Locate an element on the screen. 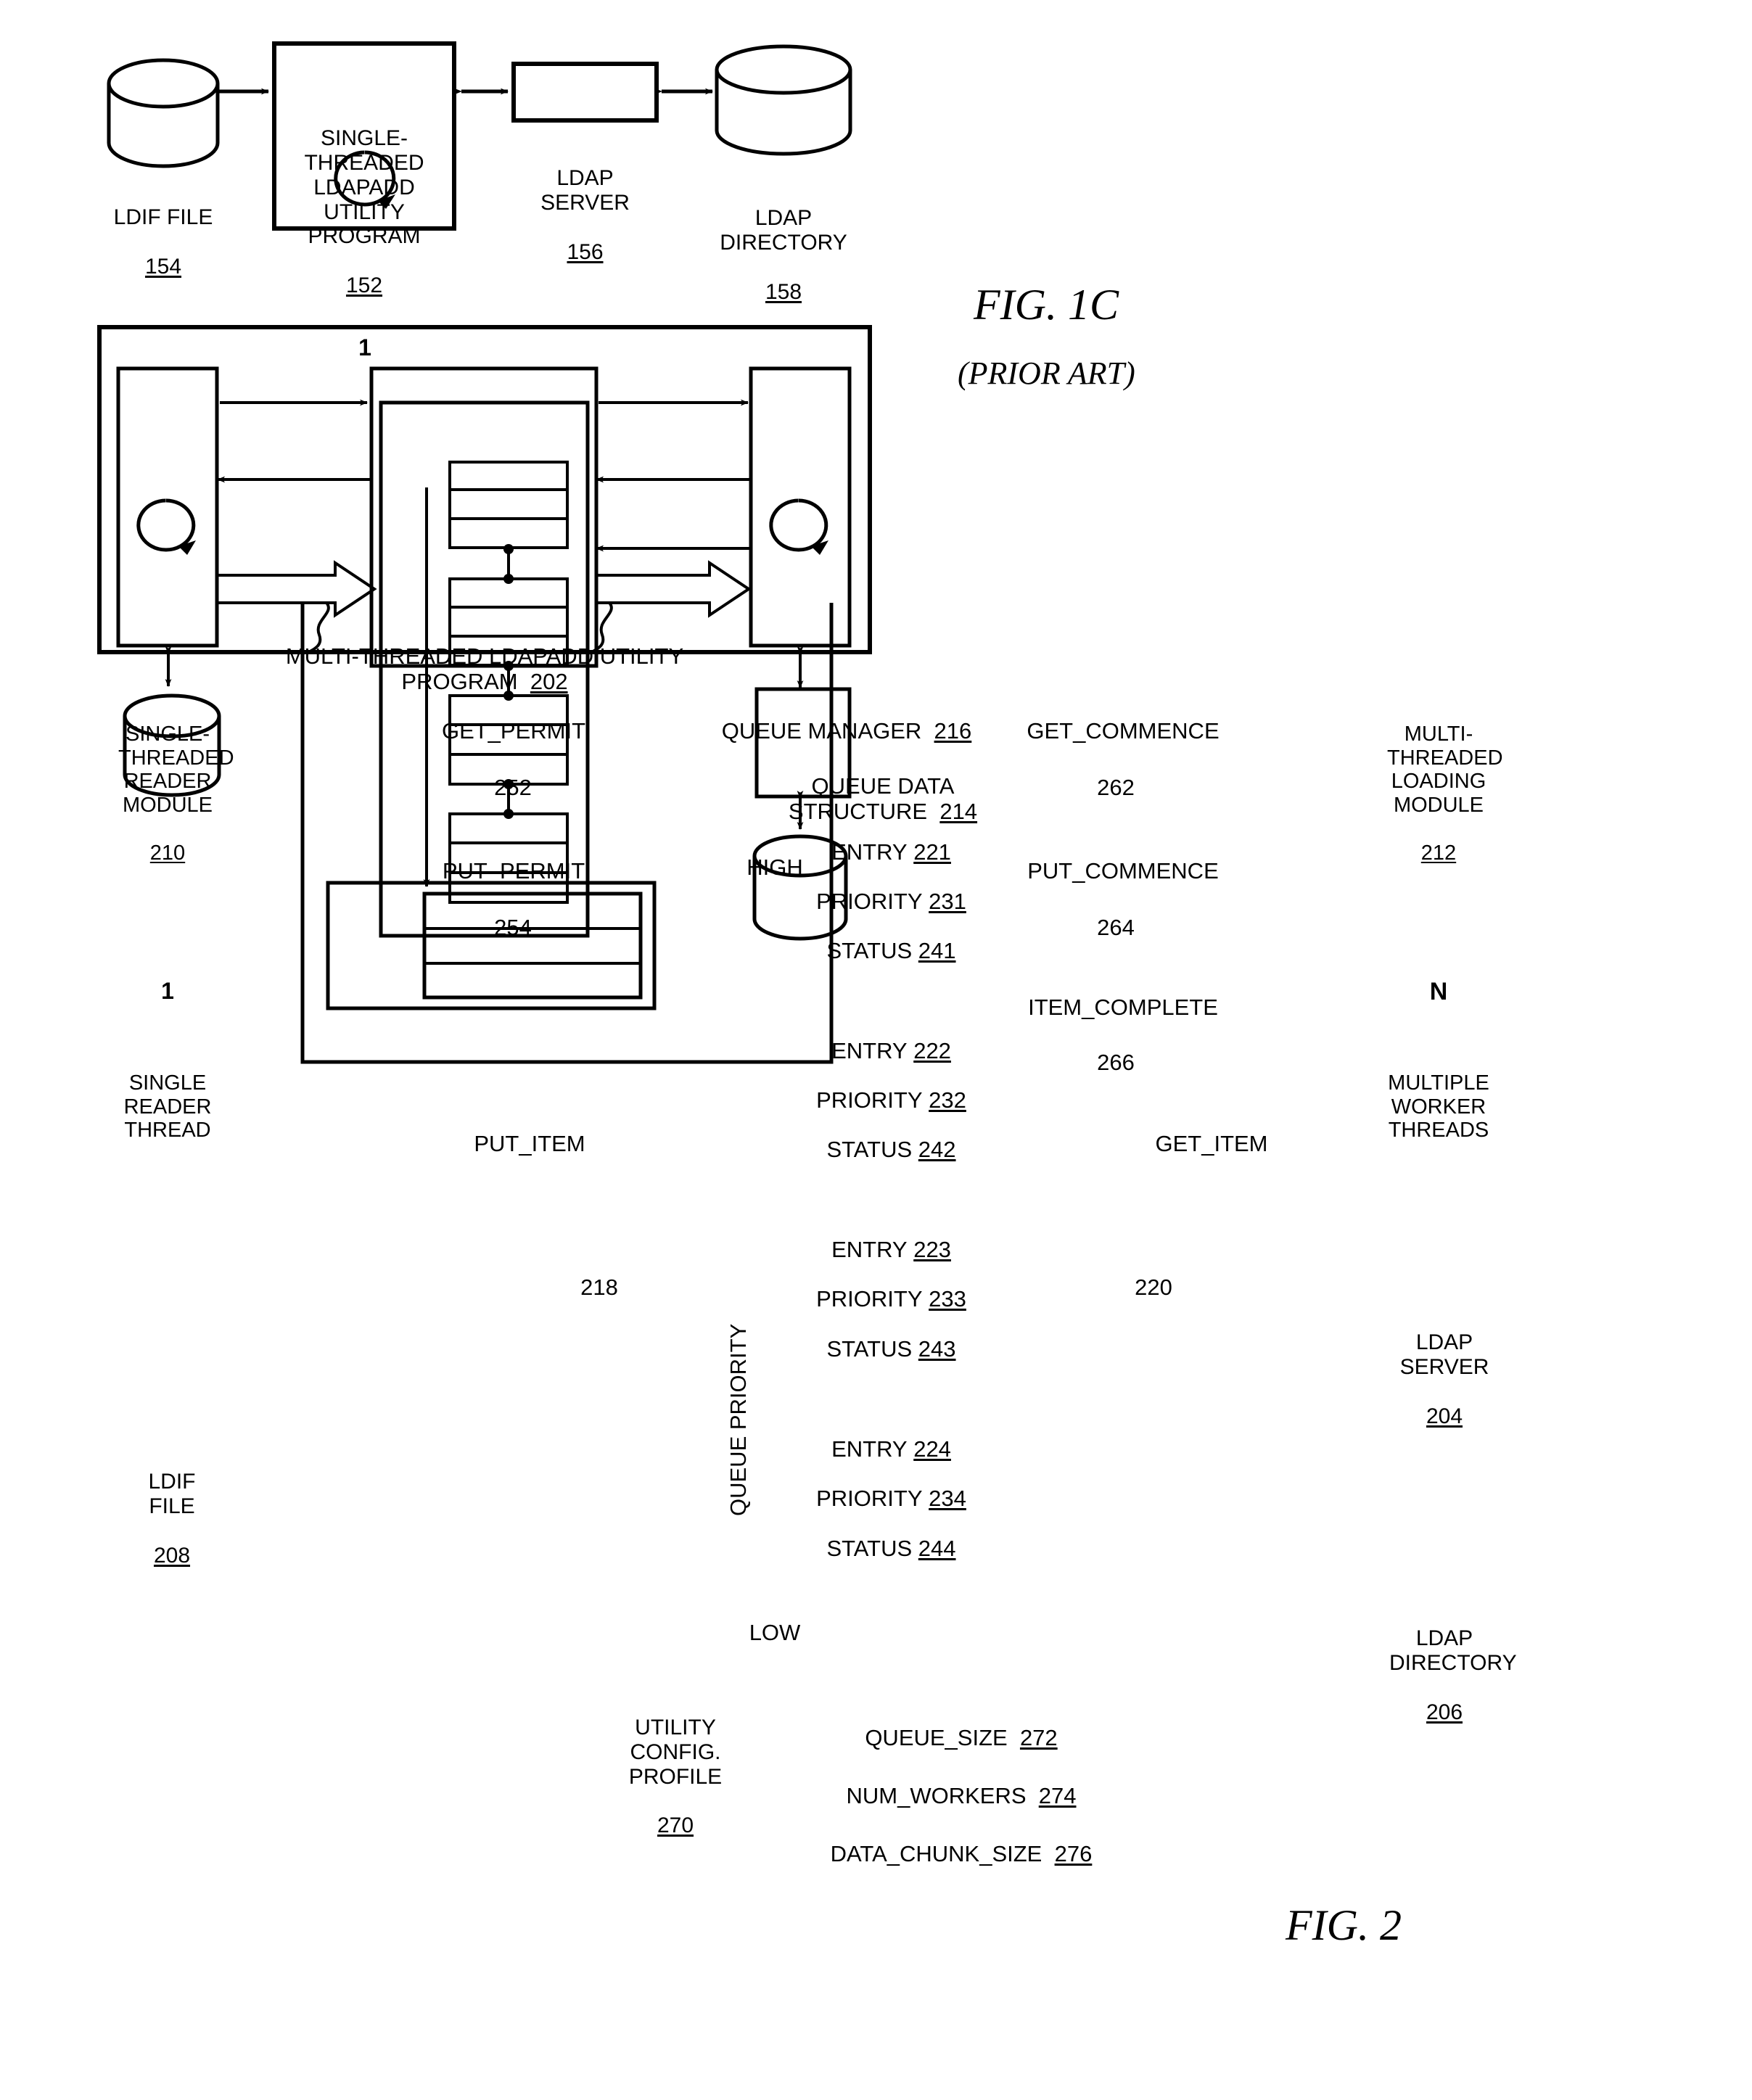 The image size is (1752, 2100). fig2-signal-get-item: GET_ITEM is located at coordinates (1211, 1130).